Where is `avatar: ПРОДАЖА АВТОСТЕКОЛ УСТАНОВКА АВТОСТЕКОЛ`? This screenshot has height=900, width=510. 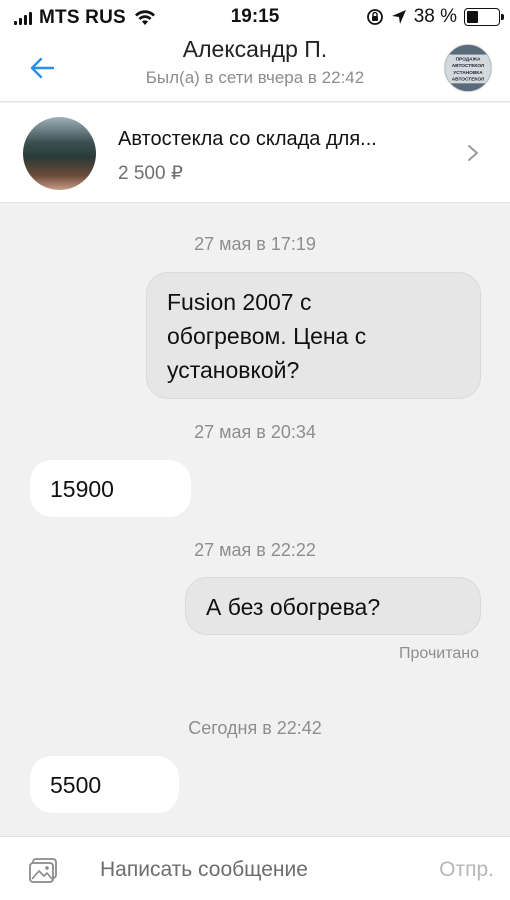
avatar: ПРОДАЖА АВТОСТЕКОЛ УСТАНОВКА АВТОСТЕКОЛ is located at coordinates (468, 68).